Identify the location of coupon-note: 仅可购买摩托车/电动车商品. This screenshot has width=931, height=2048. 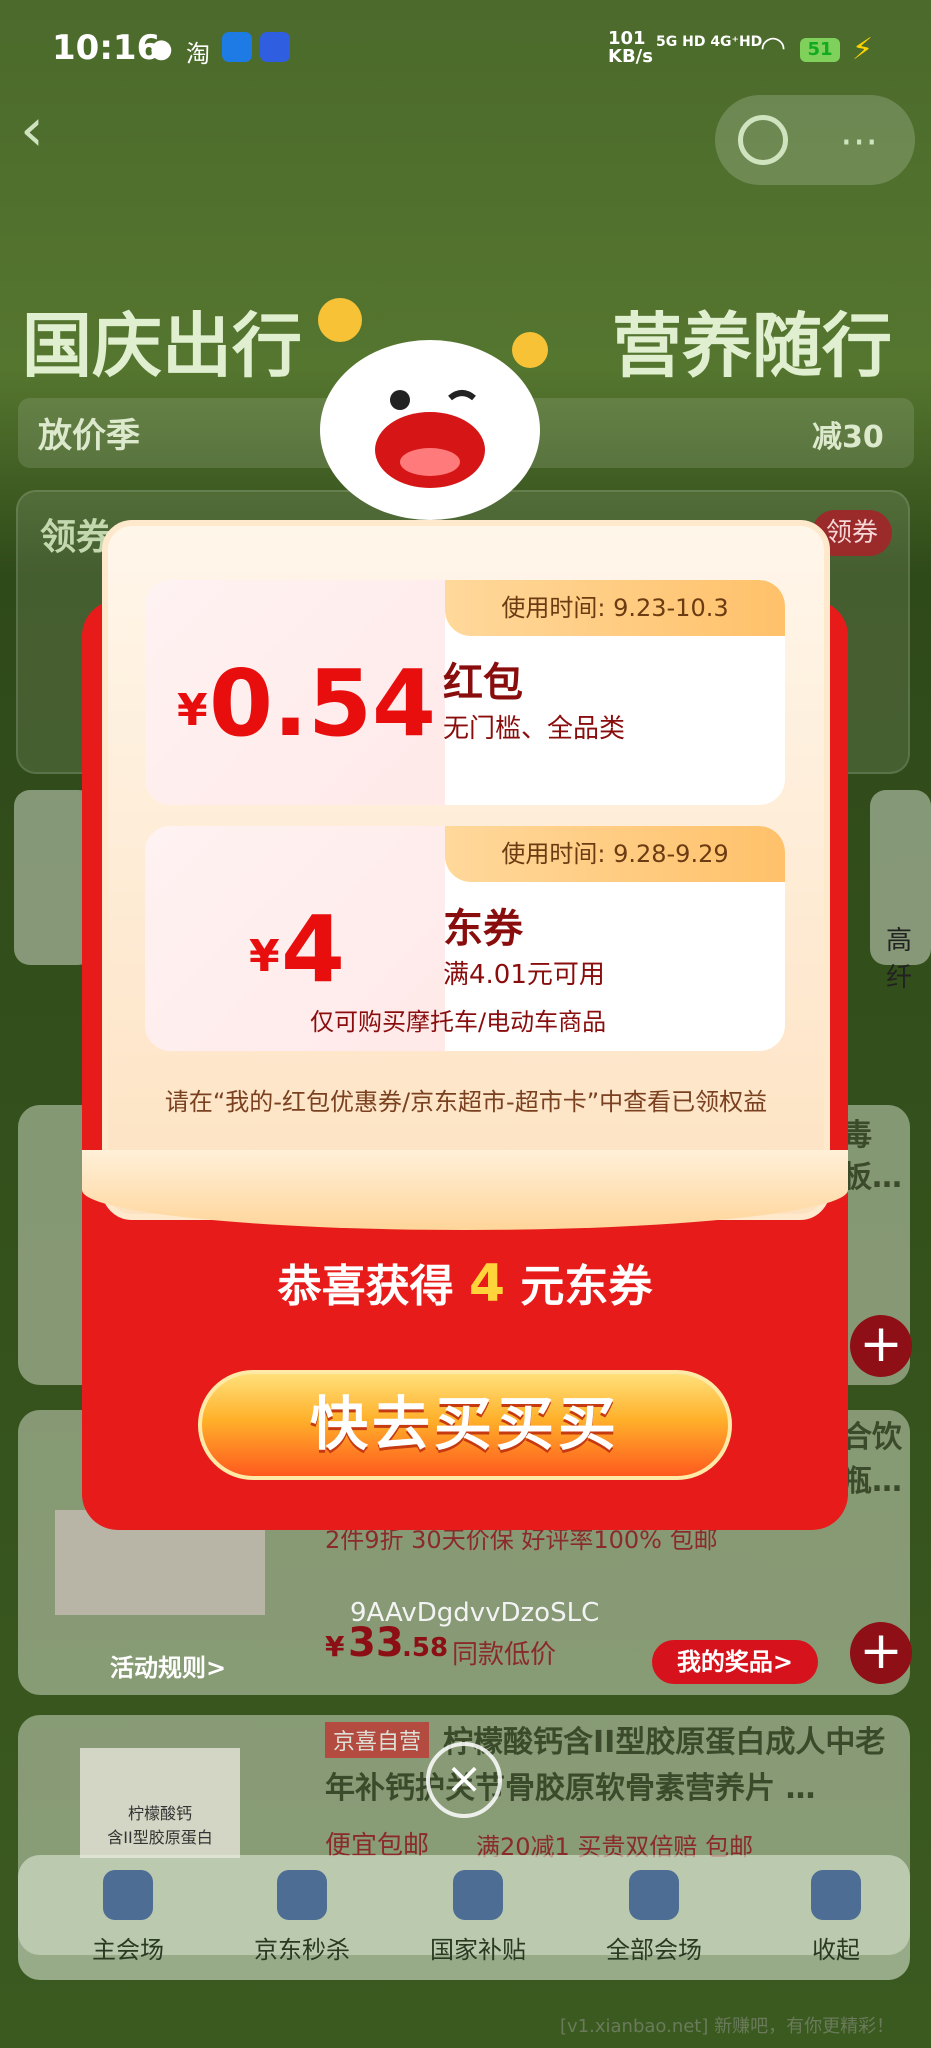
(458, 1022).